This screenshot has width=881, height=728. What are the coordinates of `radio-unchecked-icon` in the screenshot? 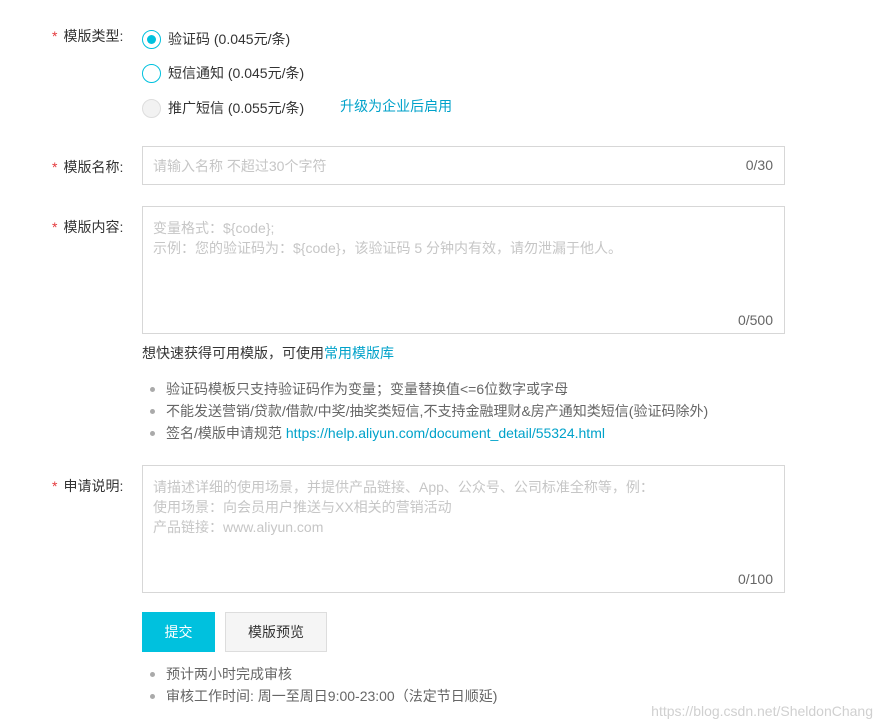 It's located at (151, 73).